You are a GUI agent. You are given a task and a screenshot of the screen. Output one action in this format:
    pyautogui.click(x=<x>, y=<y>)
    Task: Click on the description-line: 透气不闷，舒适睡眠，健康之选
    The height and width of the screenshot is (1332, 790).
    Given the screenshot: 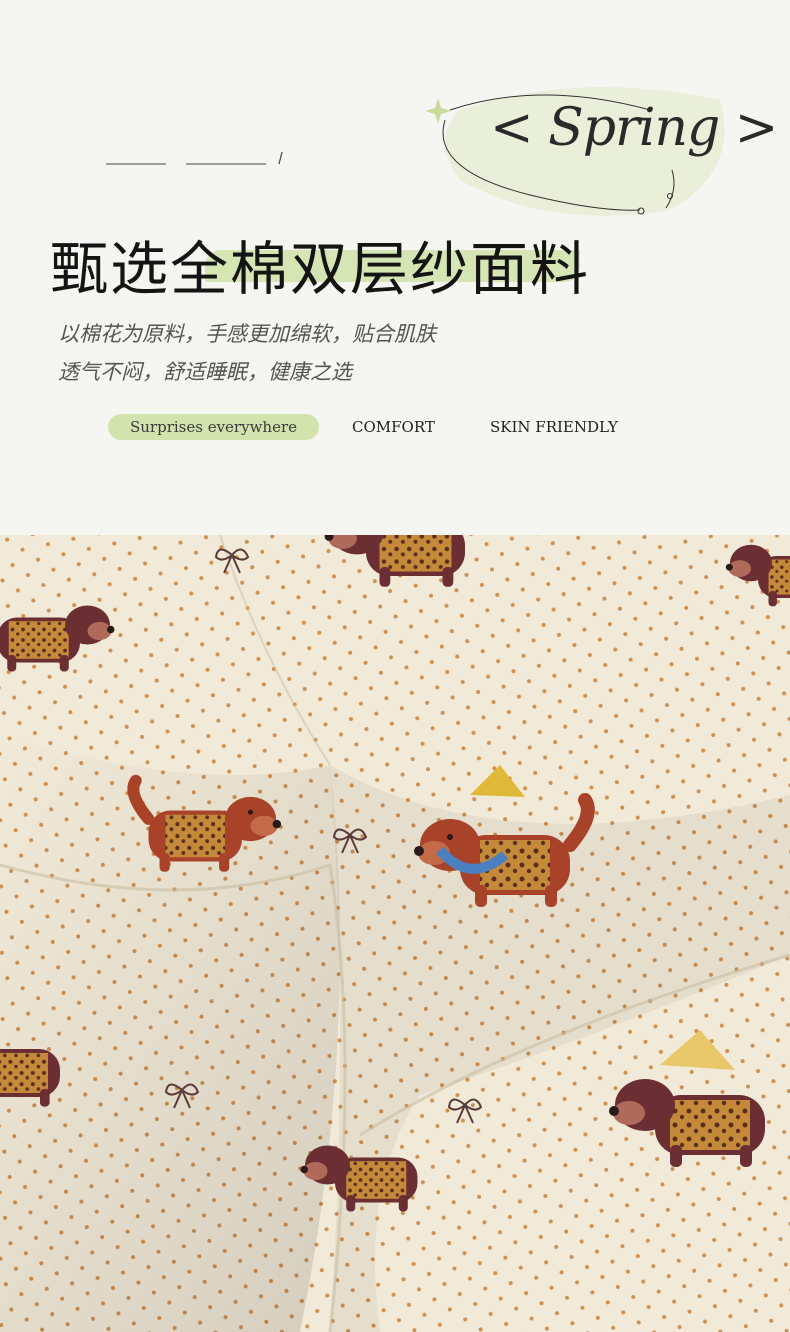 What is the action you would take?
    pyautogui.click(x=205, y=372)
    